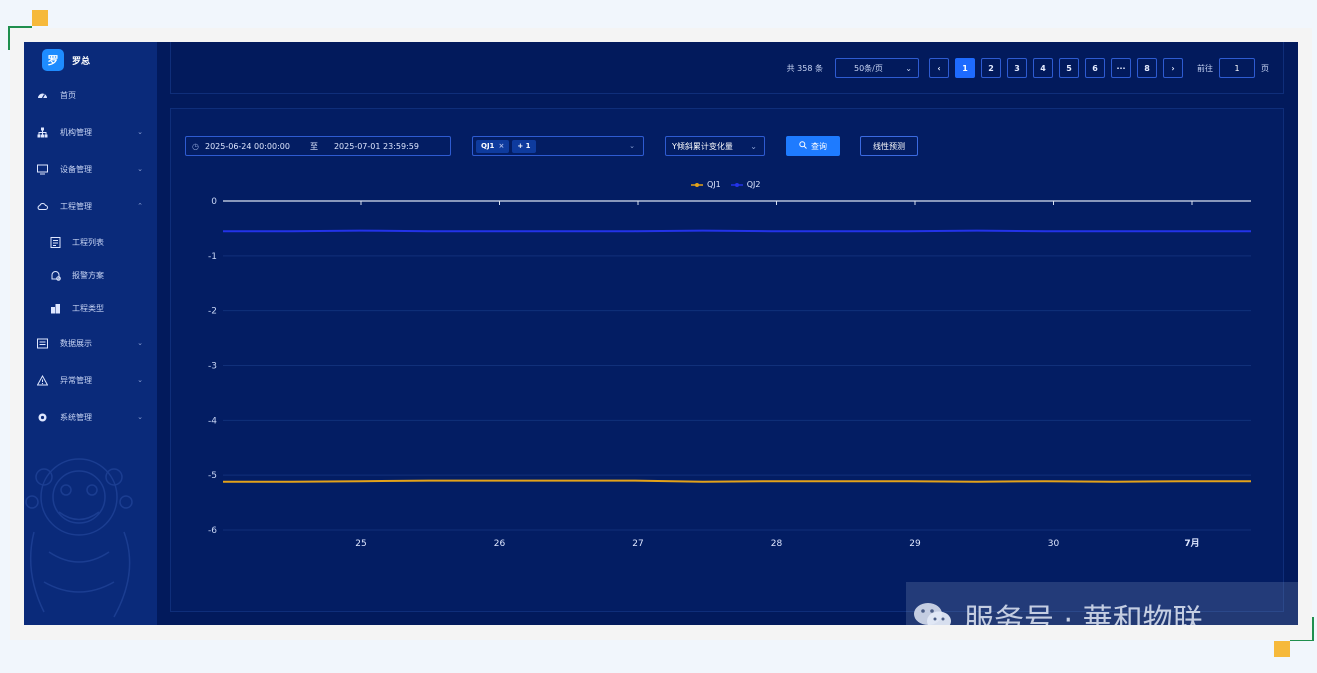 The width and height of the screenshot is (1317, 673). I want to click on sidebar-item-home: 首页, so click(90, 95).